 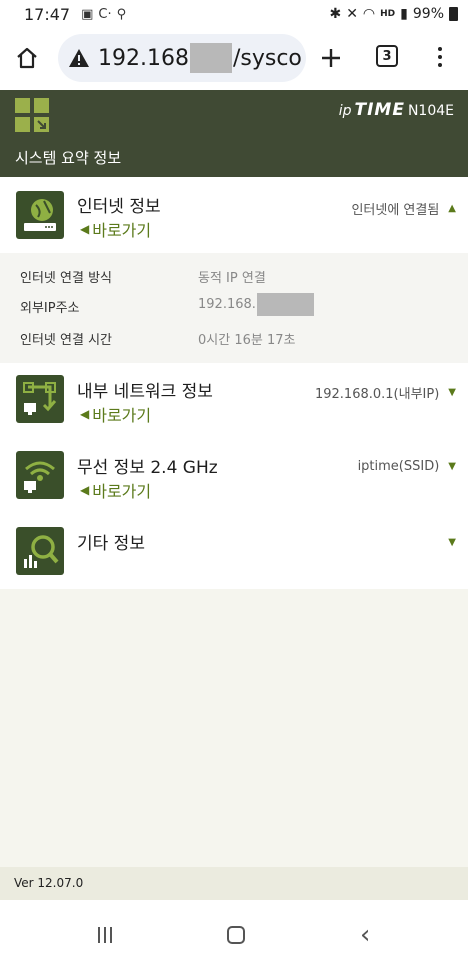 What do you see at coordinates (66, 340) in the screenshot?
I see `detail-label: 인터넷 연결 시간` at bounding box center [66, 340].